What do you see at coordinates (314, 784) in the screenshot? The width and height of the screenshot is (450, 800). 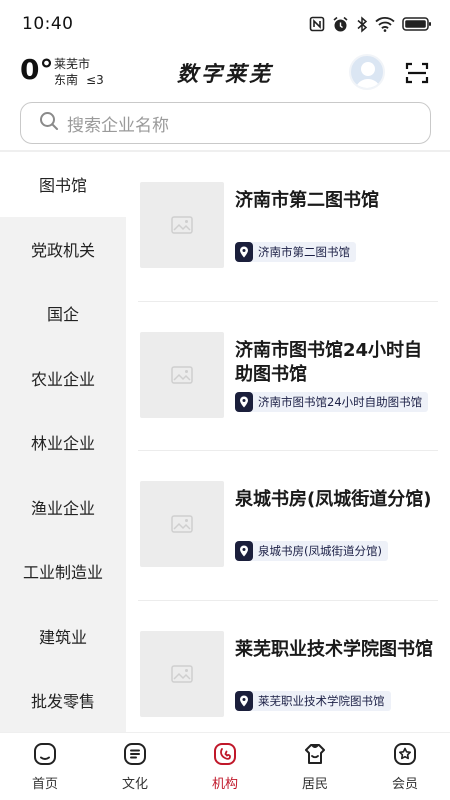 I see `tab-label: 居民` at bounding box center [314, 784].